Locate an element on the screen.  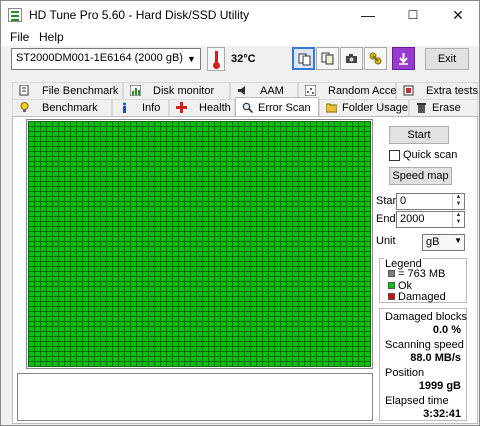
download-arrow-icon is located at coordinates (403, 59).